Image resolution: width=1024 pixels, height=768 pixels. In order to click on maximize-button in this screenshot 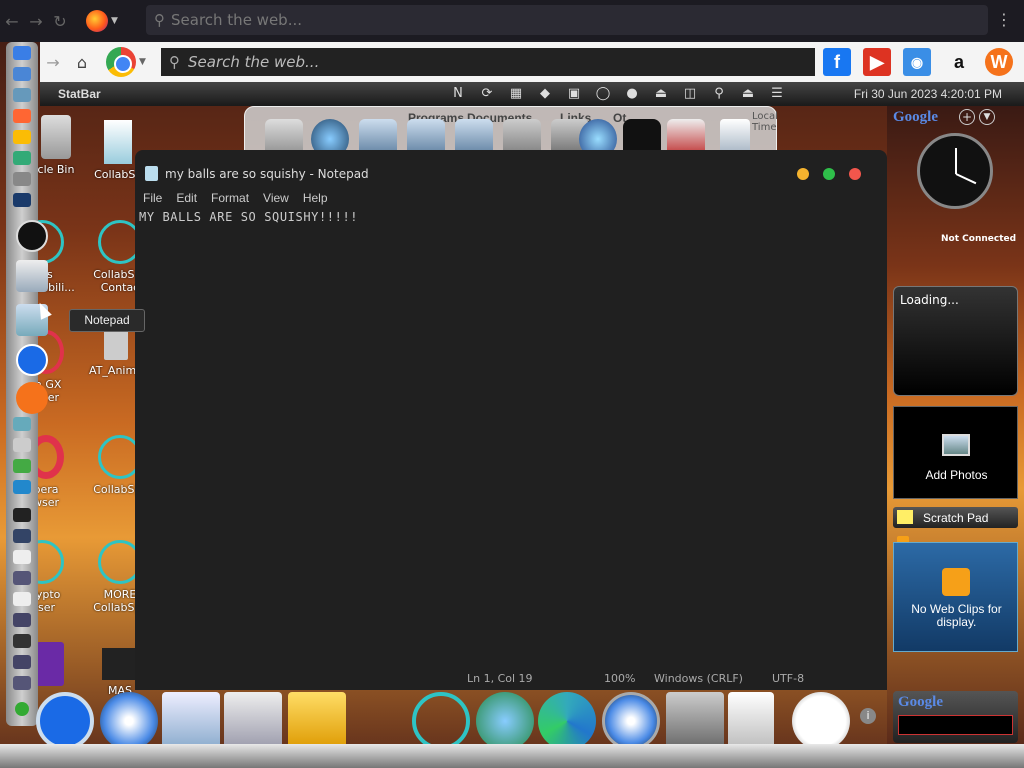, I will do `click(829, 174)`.